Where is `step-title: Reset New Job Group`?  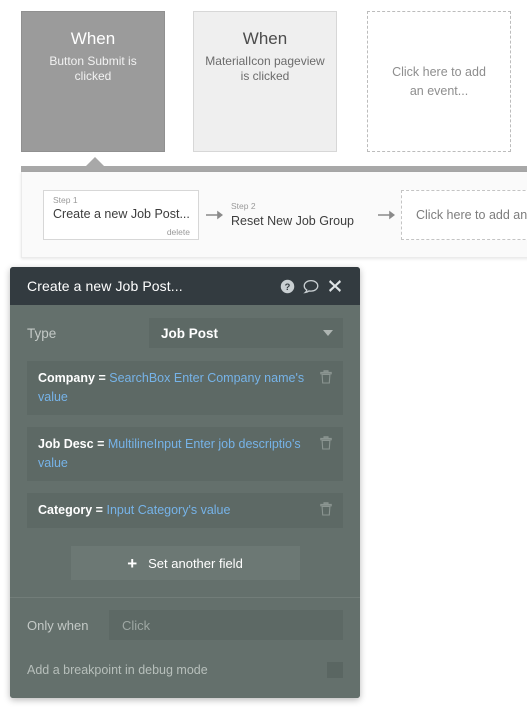 step-title: Reset New Job Group is located at coordinates (292, 220).